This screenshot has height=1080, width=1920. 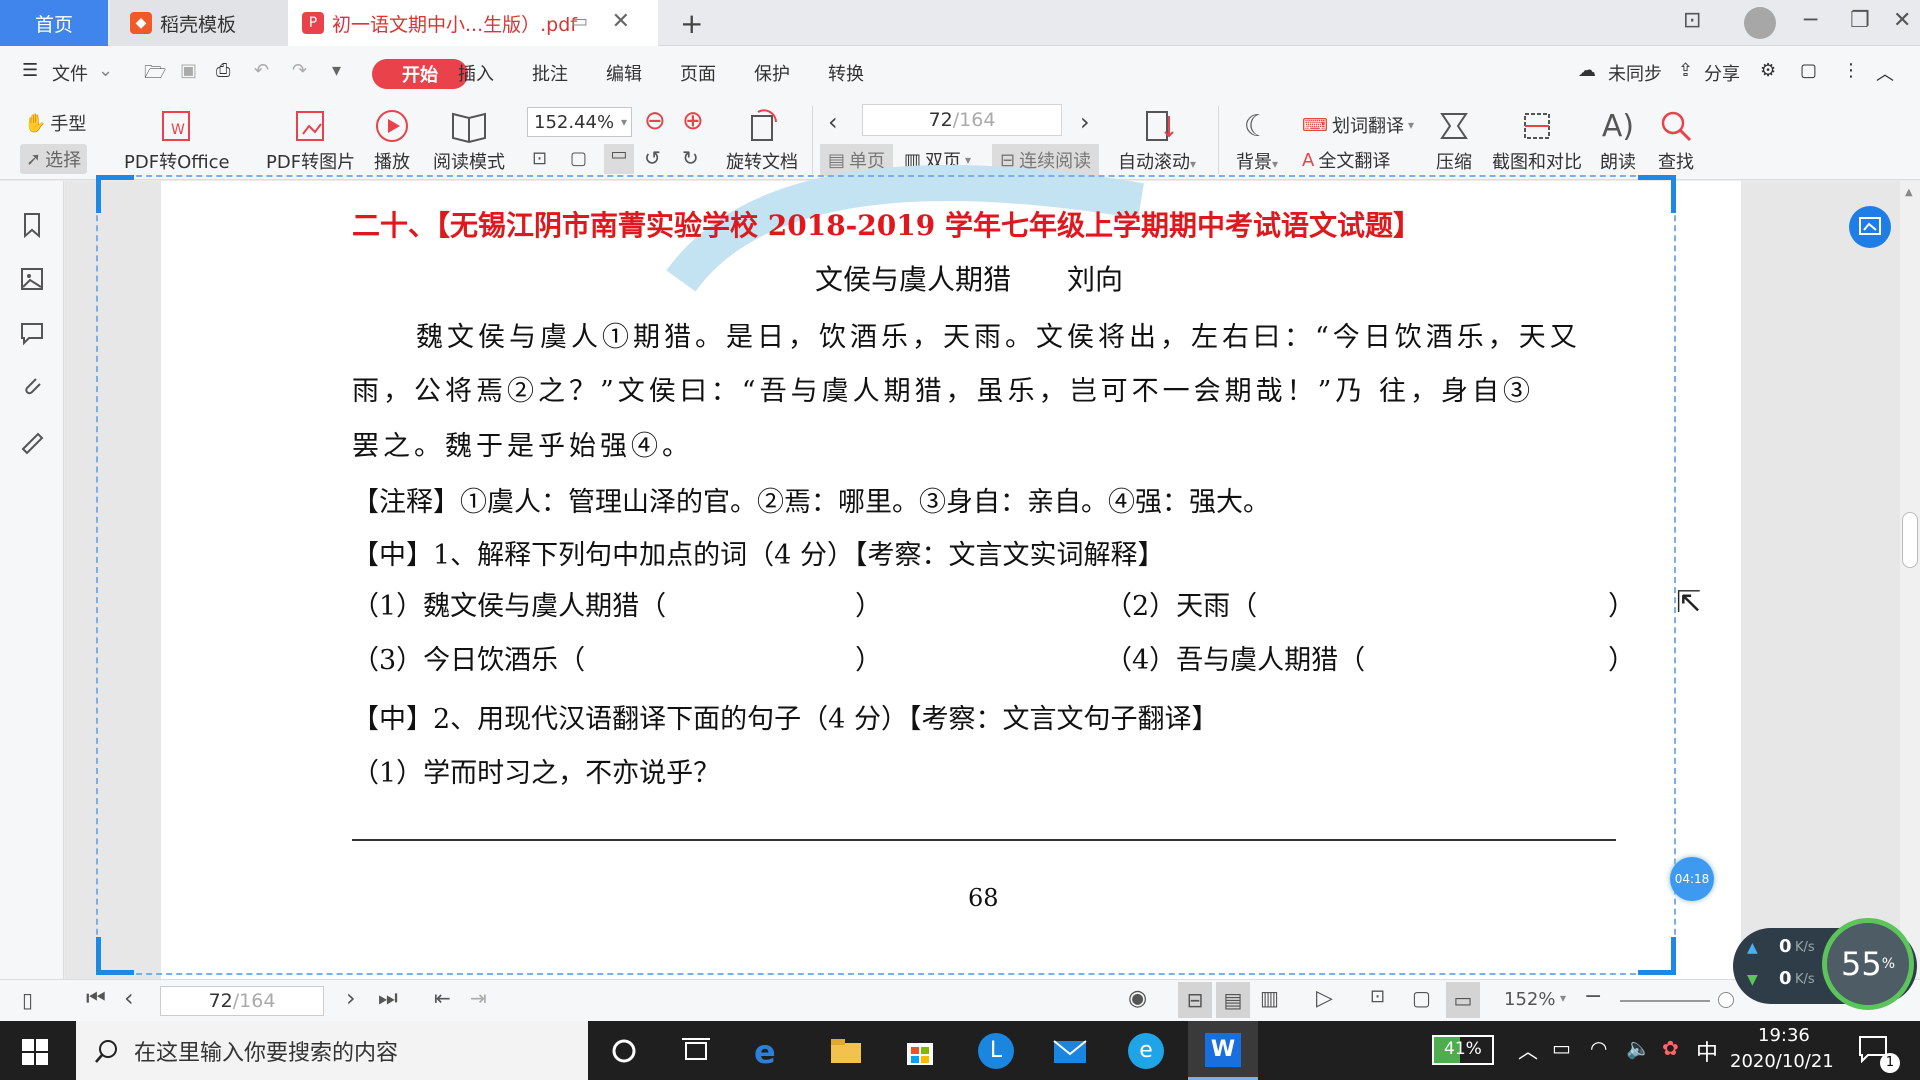 I want to click on save-icon: ▣, so click(x=188, y=70).